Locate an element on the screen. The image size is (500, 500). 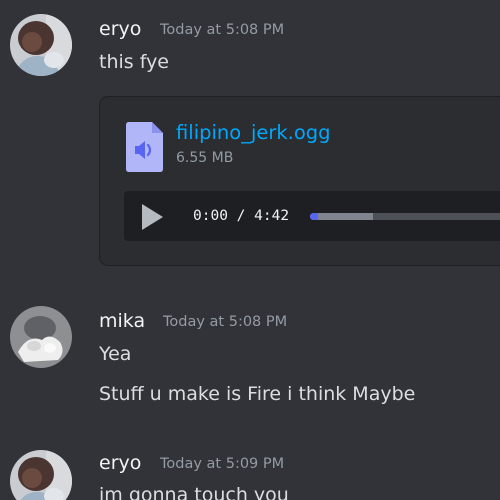
message-content: Yea is located at coordinates (115, 354).